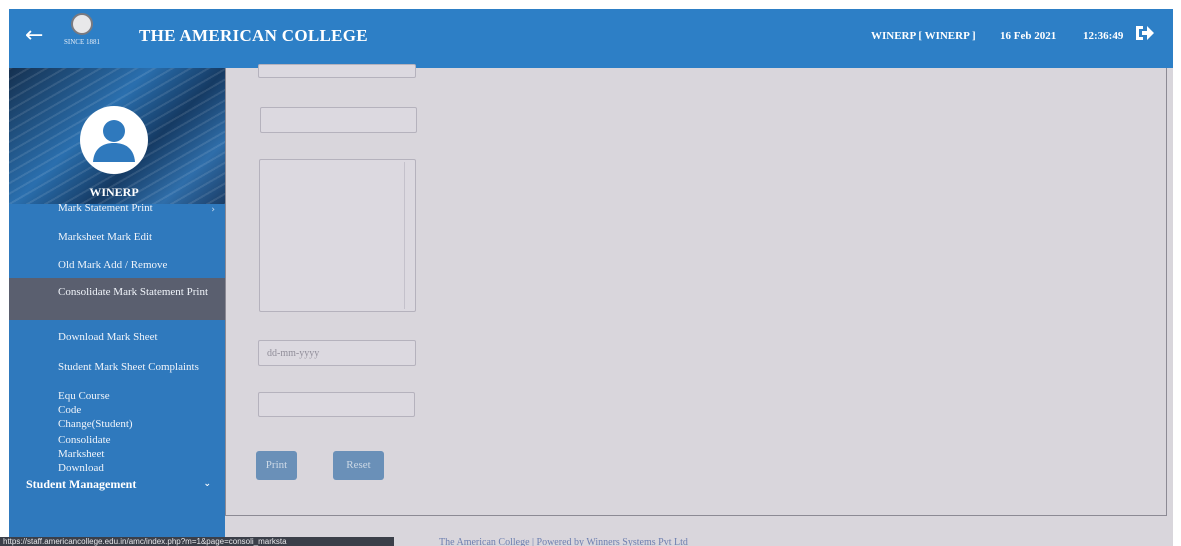 Image resolution: width=1181 pixels, height=546 pixels. Describe the element at coordinates (1103, 36) in the screenshot. I see `current-time: 12:36:49` at that location.